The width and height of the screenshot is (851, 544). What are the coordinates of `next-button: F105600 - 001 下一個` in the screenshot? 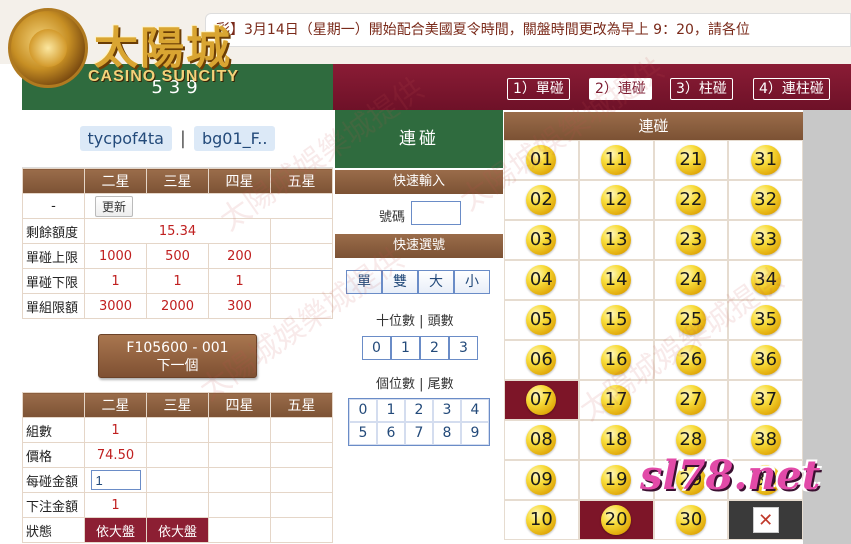 It's located at (177, 356).